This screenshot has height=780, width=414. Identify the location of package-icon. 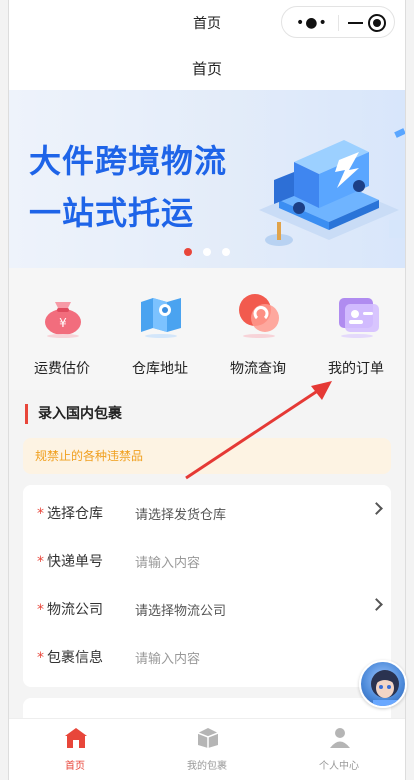
(208, 738).